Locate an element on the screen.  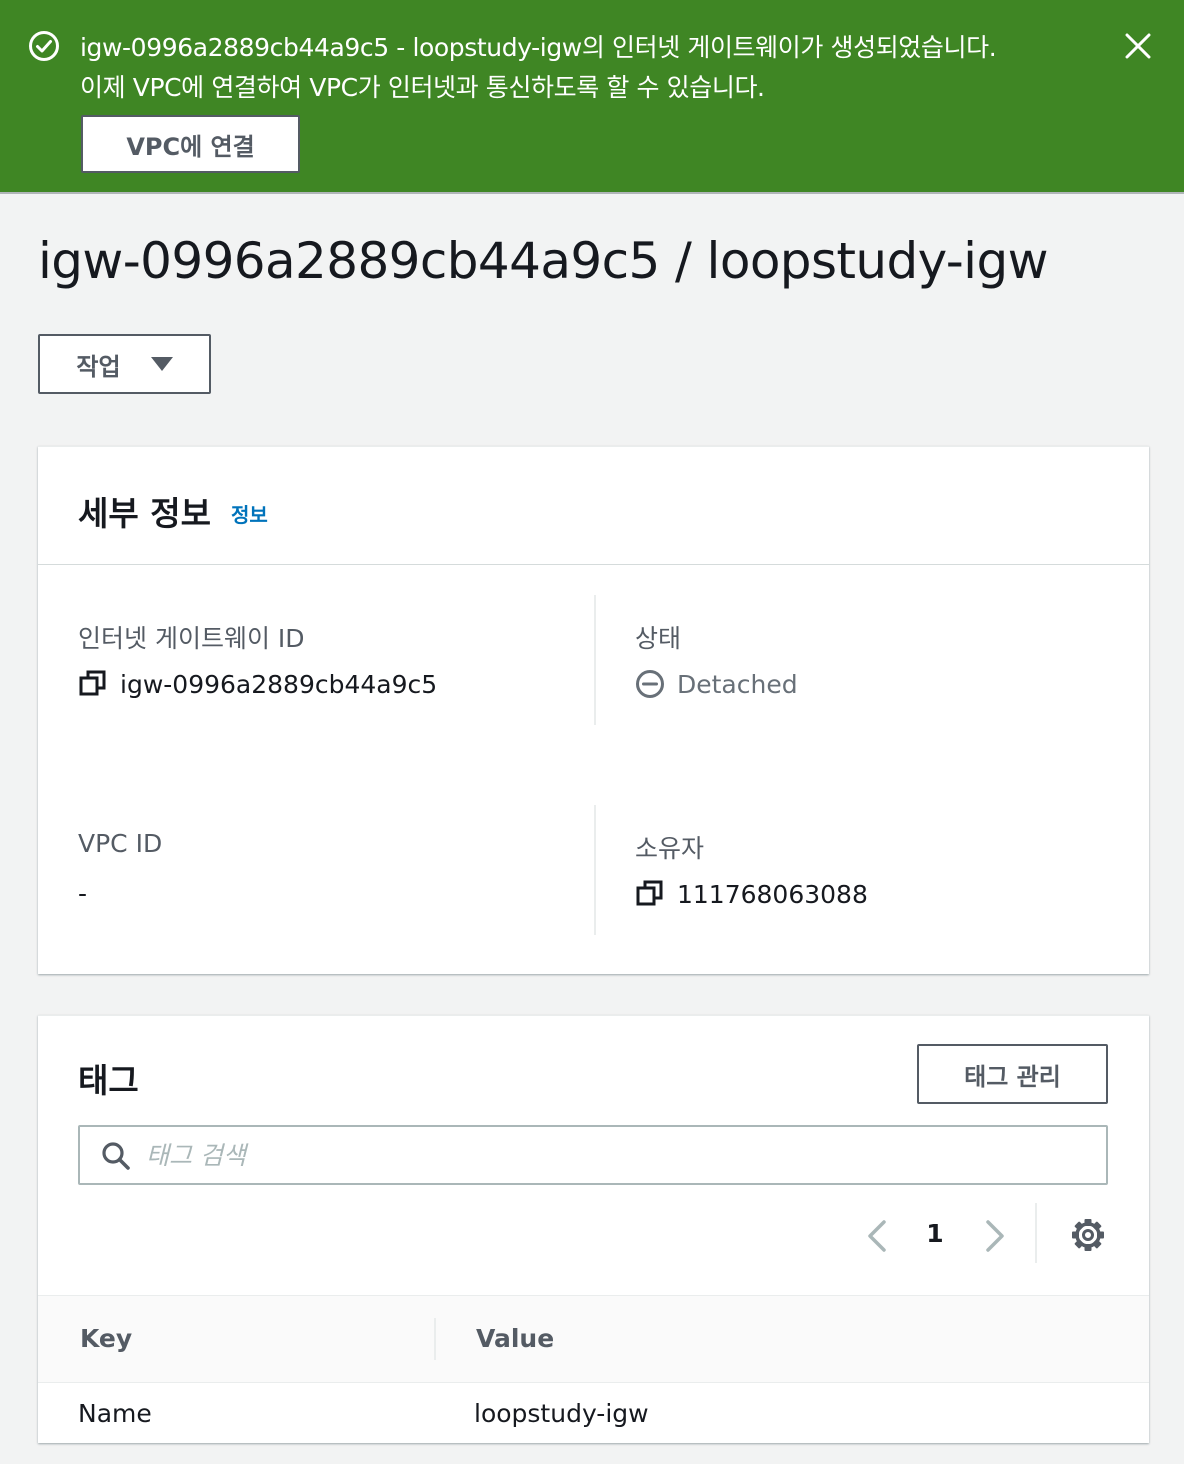
actions-label: 작업 is located at coordinates (98, 366).